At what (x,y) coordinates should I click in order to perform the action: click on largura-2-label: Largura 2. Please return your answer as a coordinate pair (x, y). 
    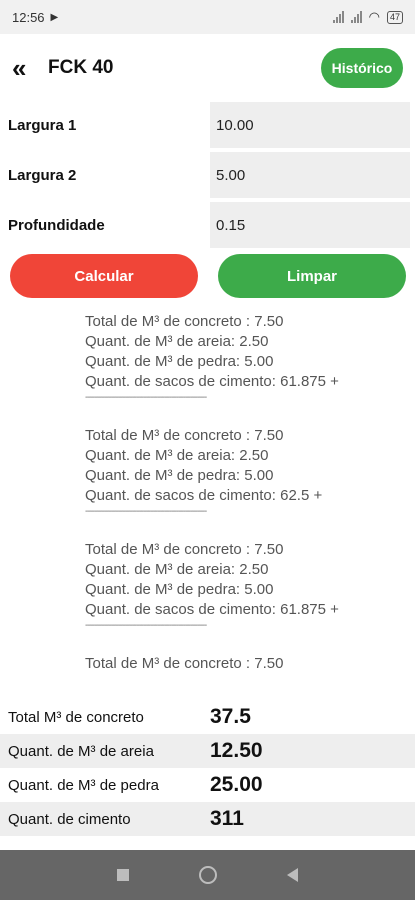
    Looking at the image, I should click on (42, 175).